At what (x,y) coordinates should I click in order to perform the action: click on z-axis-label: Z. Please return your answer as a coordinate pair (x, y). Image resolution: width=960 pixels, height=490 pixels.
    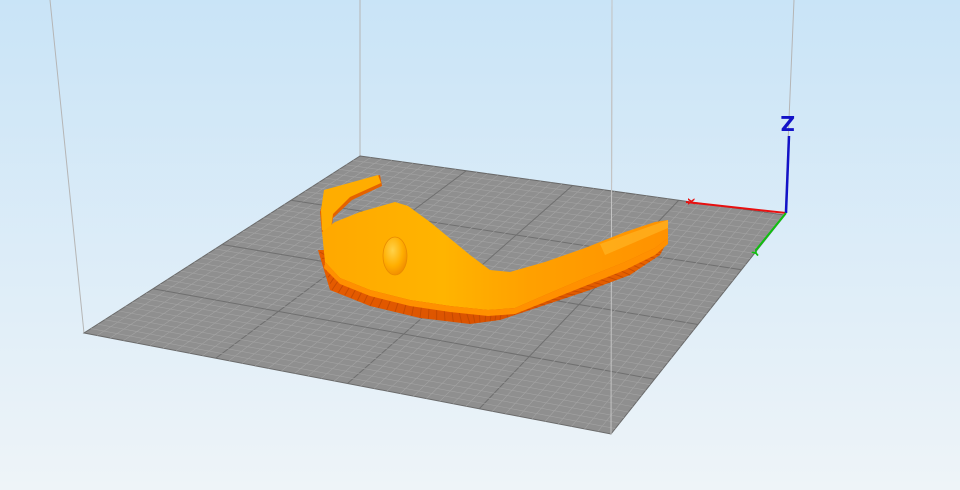
    Looking at the image, I should click on (787, 123).